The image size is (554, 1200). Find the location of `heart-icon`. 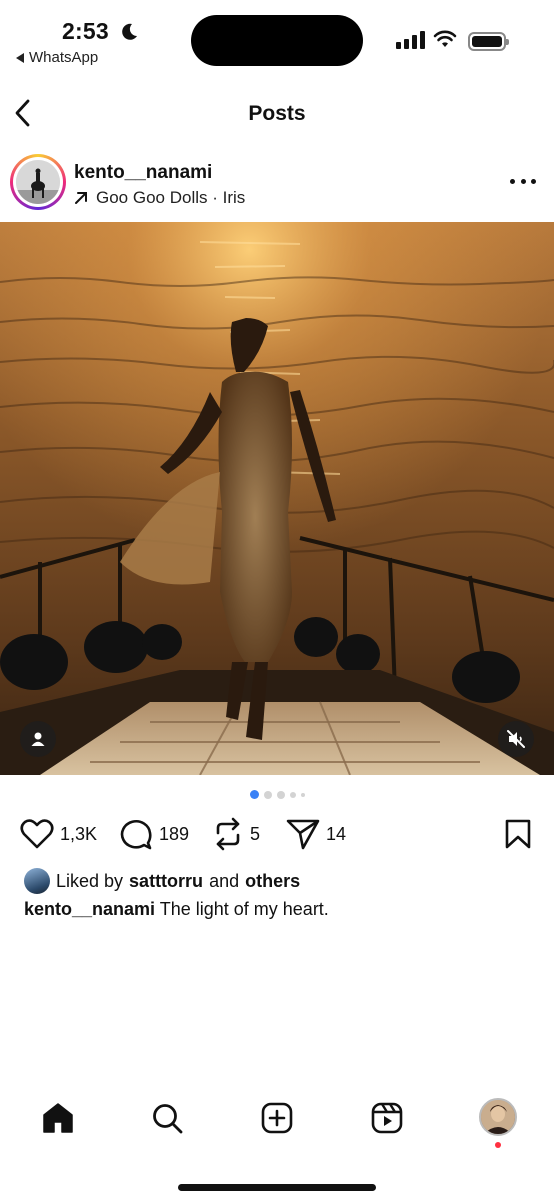

heart-icon is located at coordinates (37, 834).